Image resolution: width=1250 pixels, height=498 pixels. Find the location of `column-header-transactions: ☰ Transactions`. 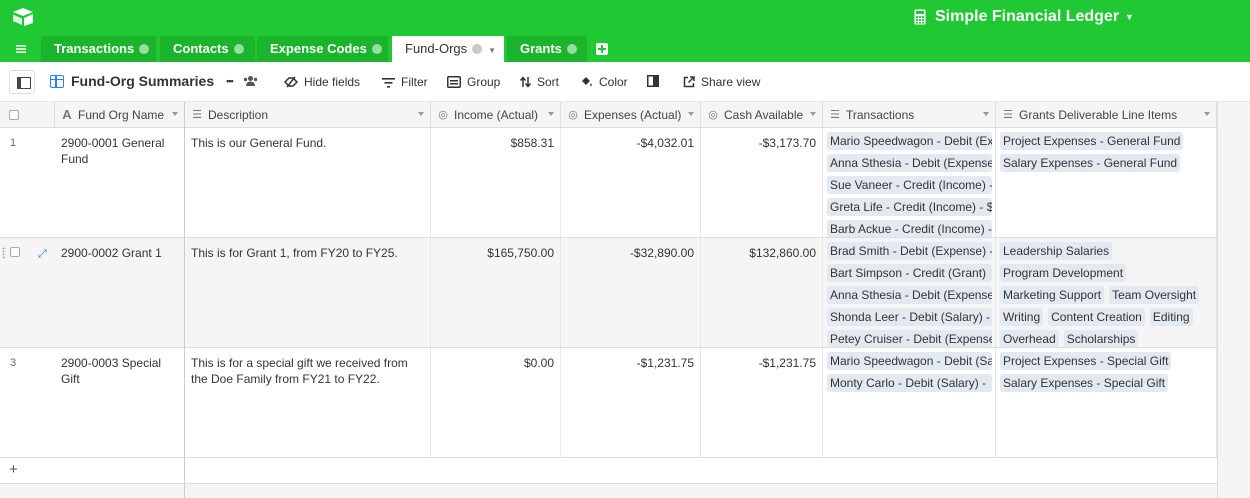

column-header-transactions: ☰ Transactions is located at coordinates (909, 115).